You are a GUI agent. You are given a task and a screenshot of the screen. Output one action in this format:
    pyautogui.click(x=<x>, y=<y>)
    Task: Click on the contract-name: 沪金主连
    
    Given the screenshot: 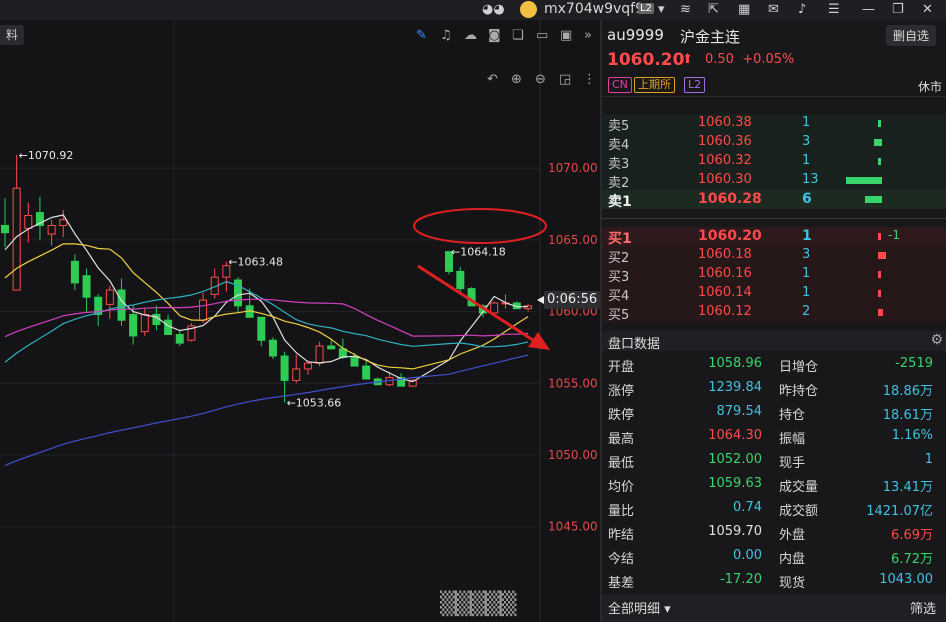 What is the action you would take?
    pyautogui.click(x=710, y=37)
    